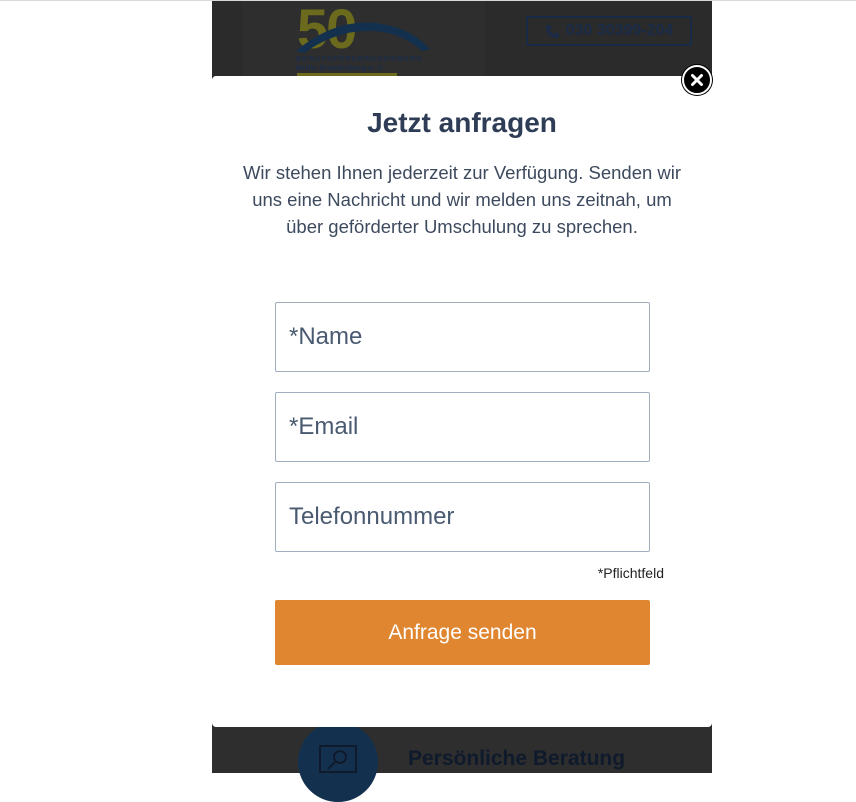 The height and width of the screenshot is (802, 856). What do you see at coordinates (338, 759) in the screenshot?
I see `consulting-icon` at bounding box center [338, 759].